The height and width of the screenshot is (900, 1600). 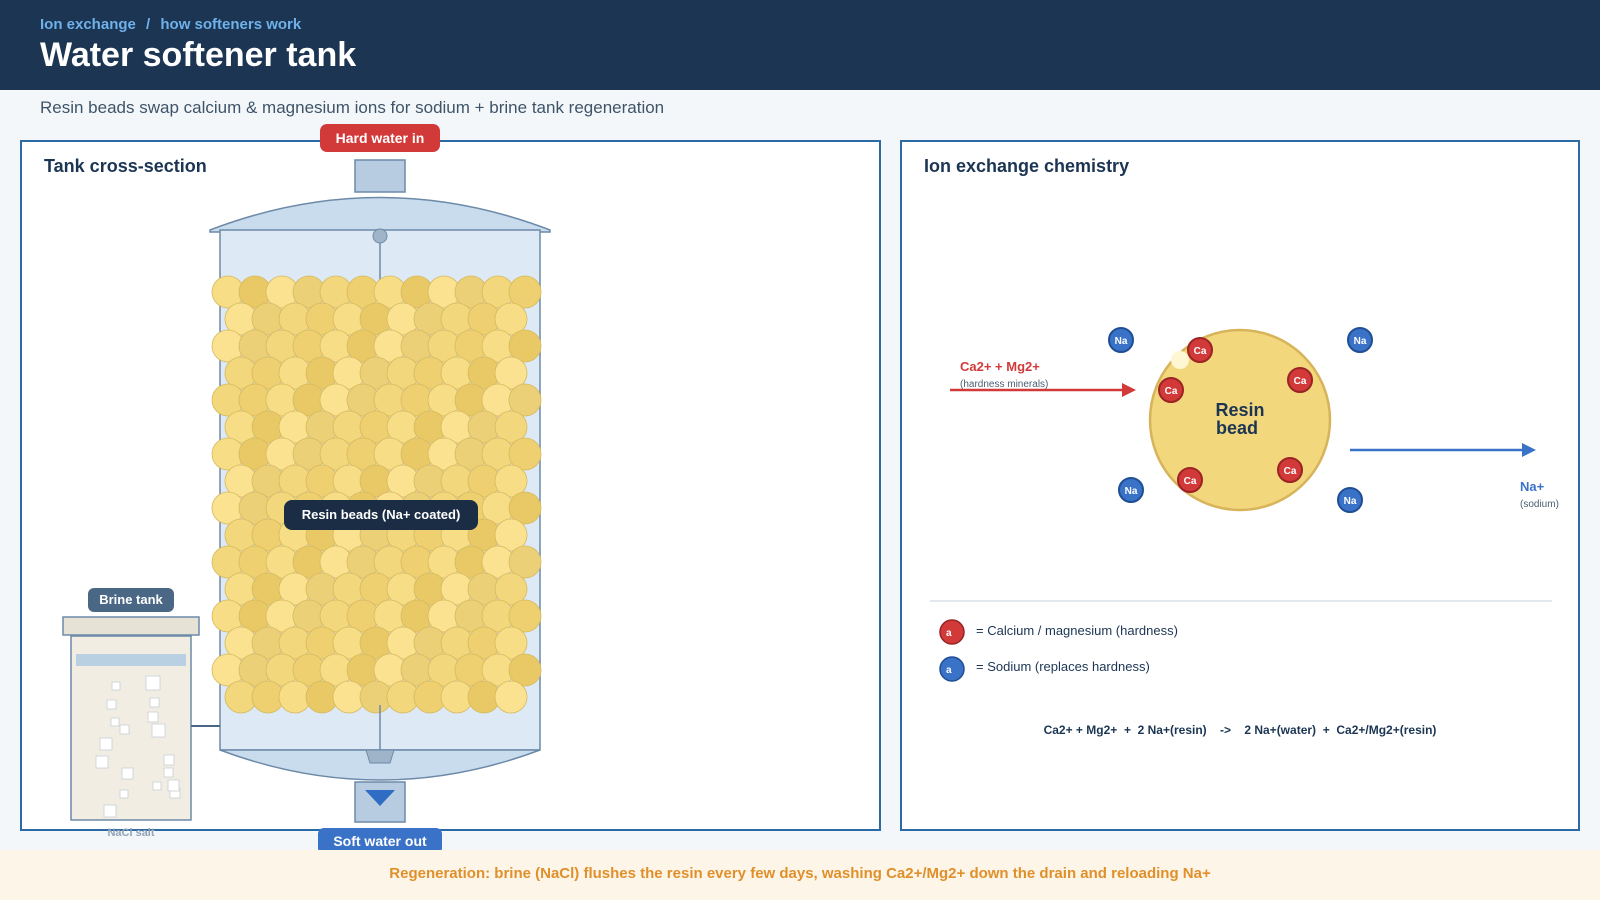 What do you see at coordinates (1129, 390) in the screenshot?
I see `incoming-arrowhead` at bounding box center [1129, 390].